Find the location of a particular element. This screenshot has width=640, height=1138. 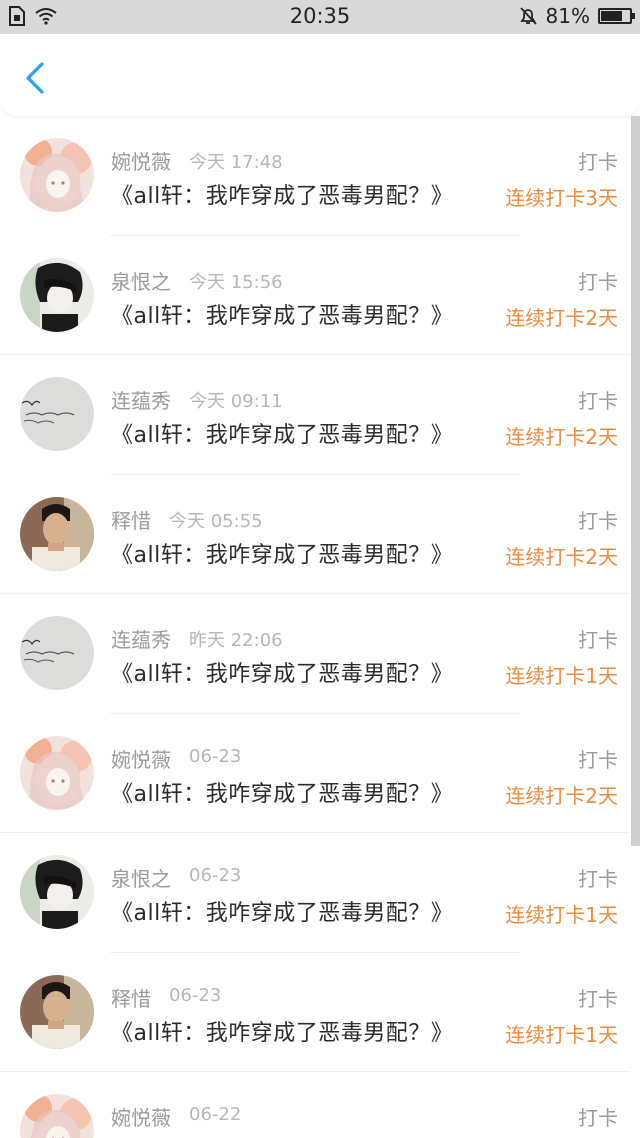

timestamp: 今天 17:48 is located at coordinates (236, 162).